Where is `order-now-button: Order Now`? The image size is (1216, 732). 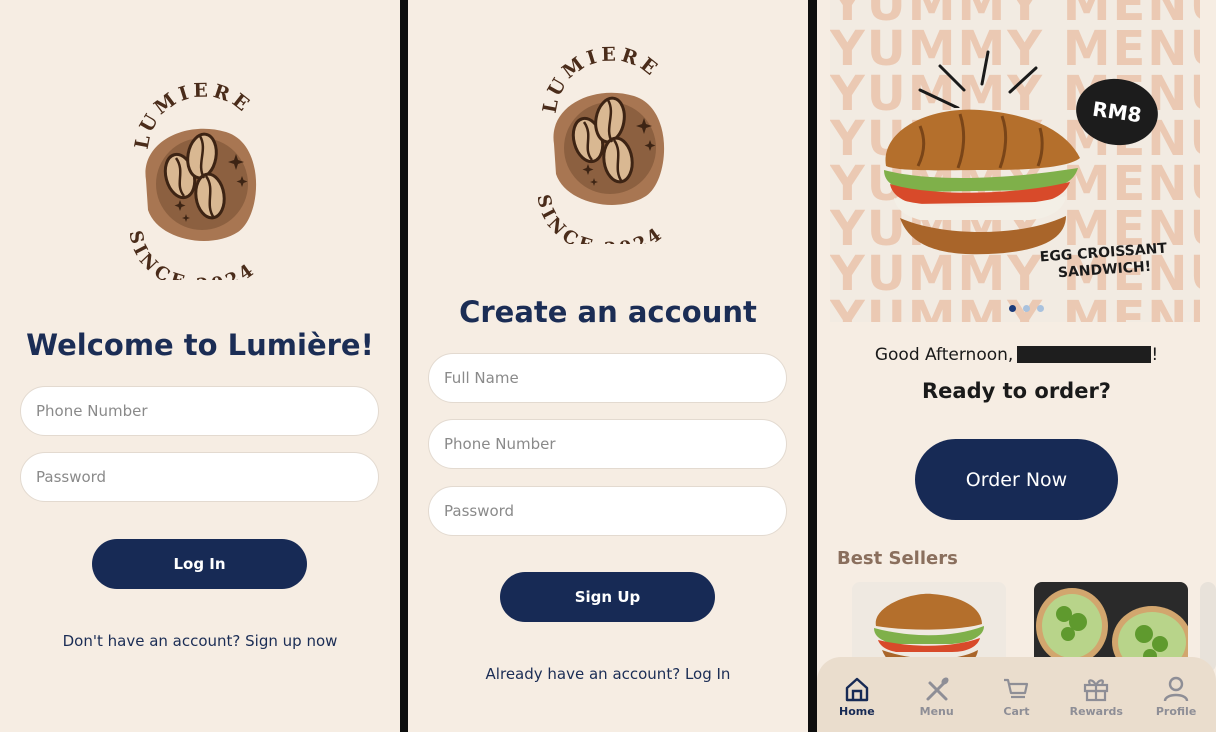
order-now-button: Order Now is located at coordinates (1016, 479).